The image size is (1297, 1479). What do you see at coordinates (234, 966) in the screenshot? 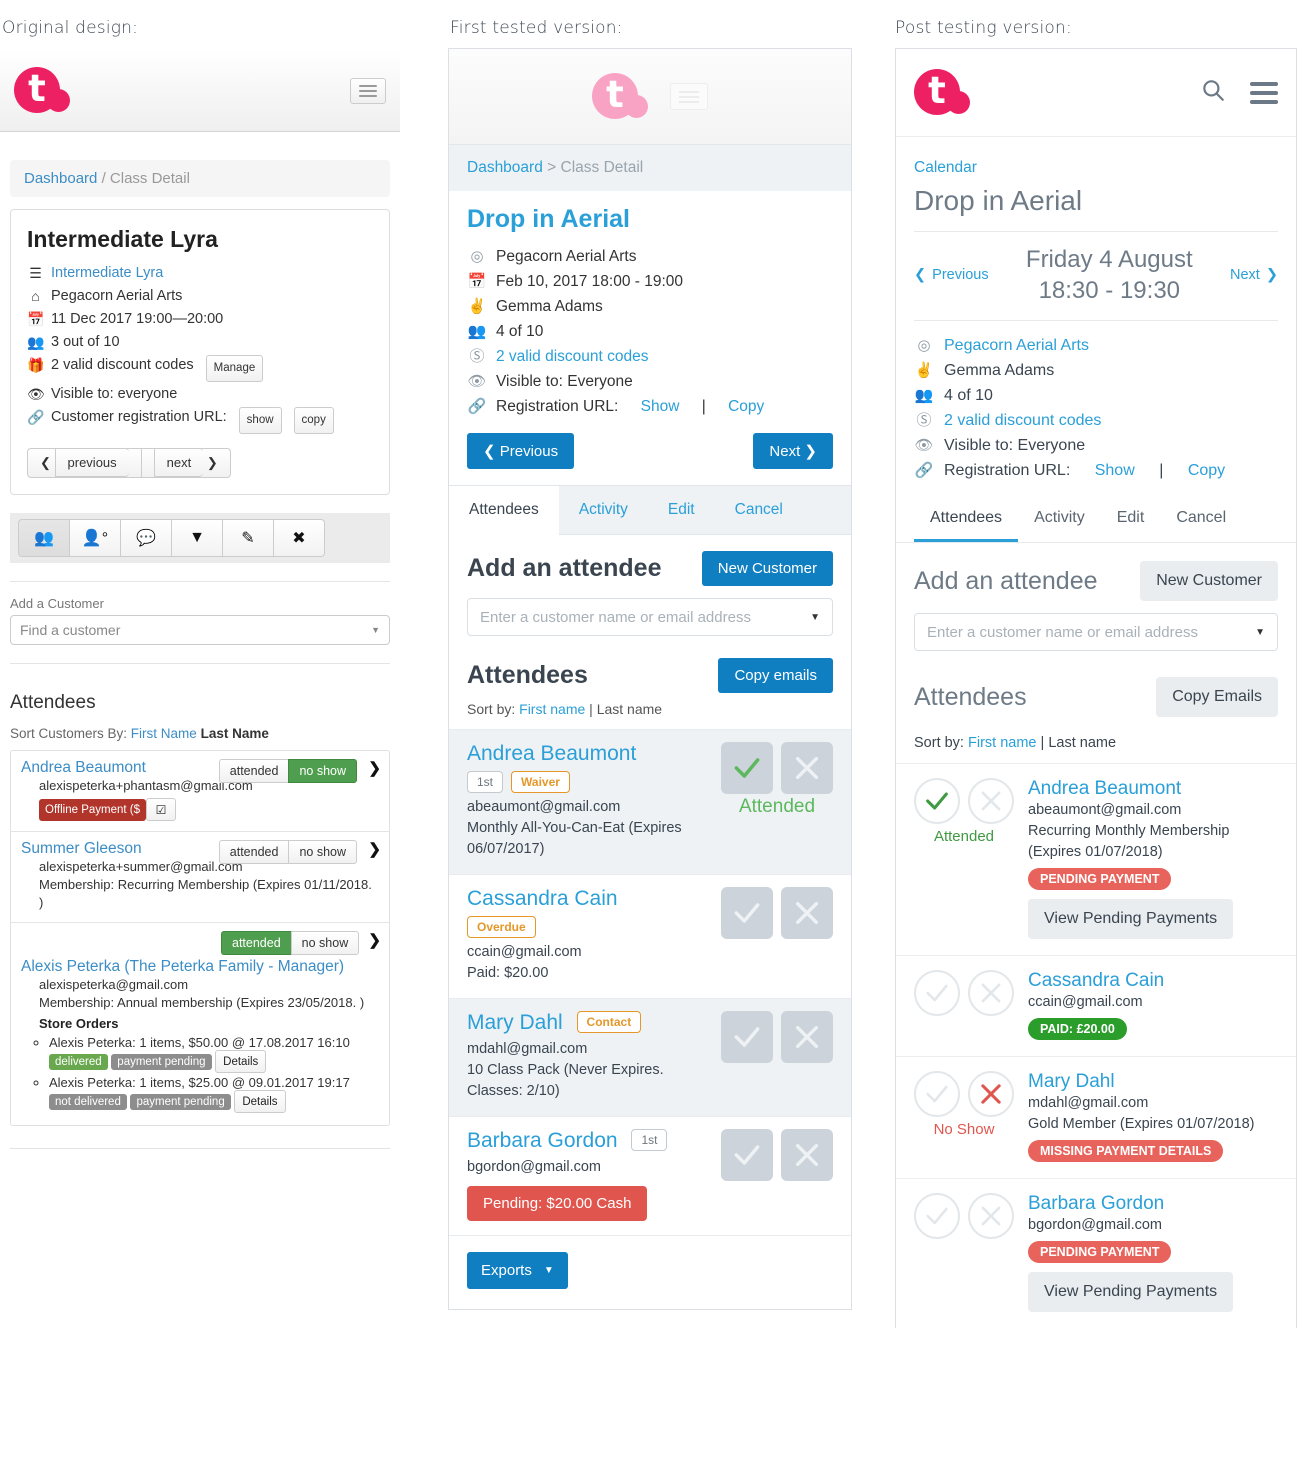
I see `attendee-family-link: (The Peterka Family - Manager)` at bounding box center [234, 966].